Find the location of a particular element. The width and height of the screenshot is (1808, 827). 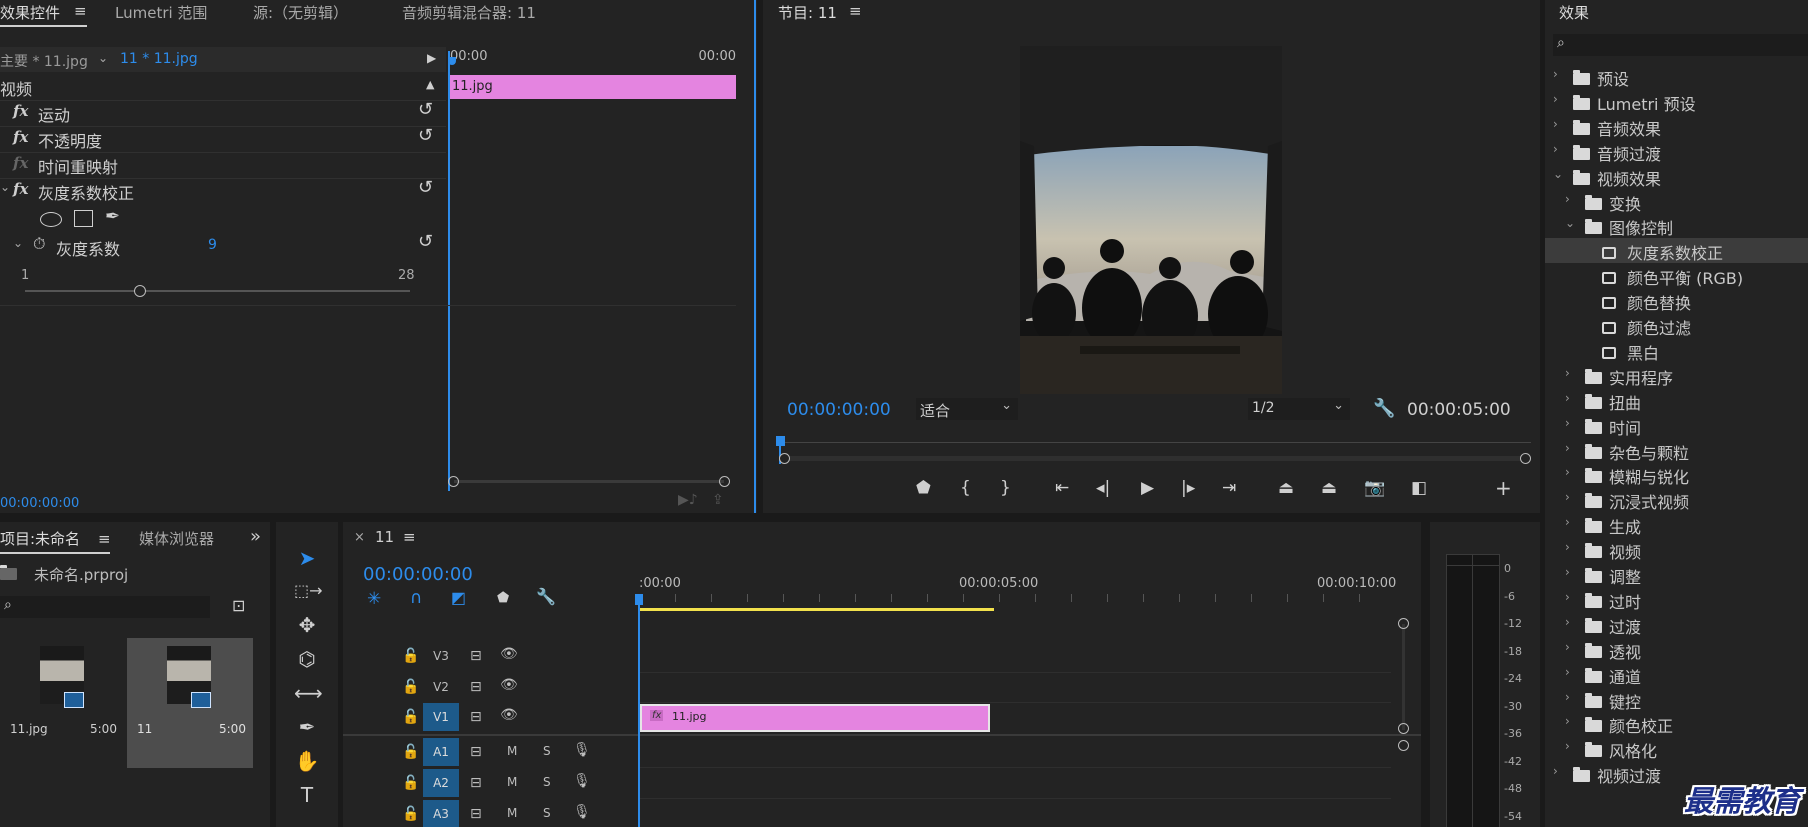

effects-tree-item: › 变换 is located at coordinates (1676, 201).